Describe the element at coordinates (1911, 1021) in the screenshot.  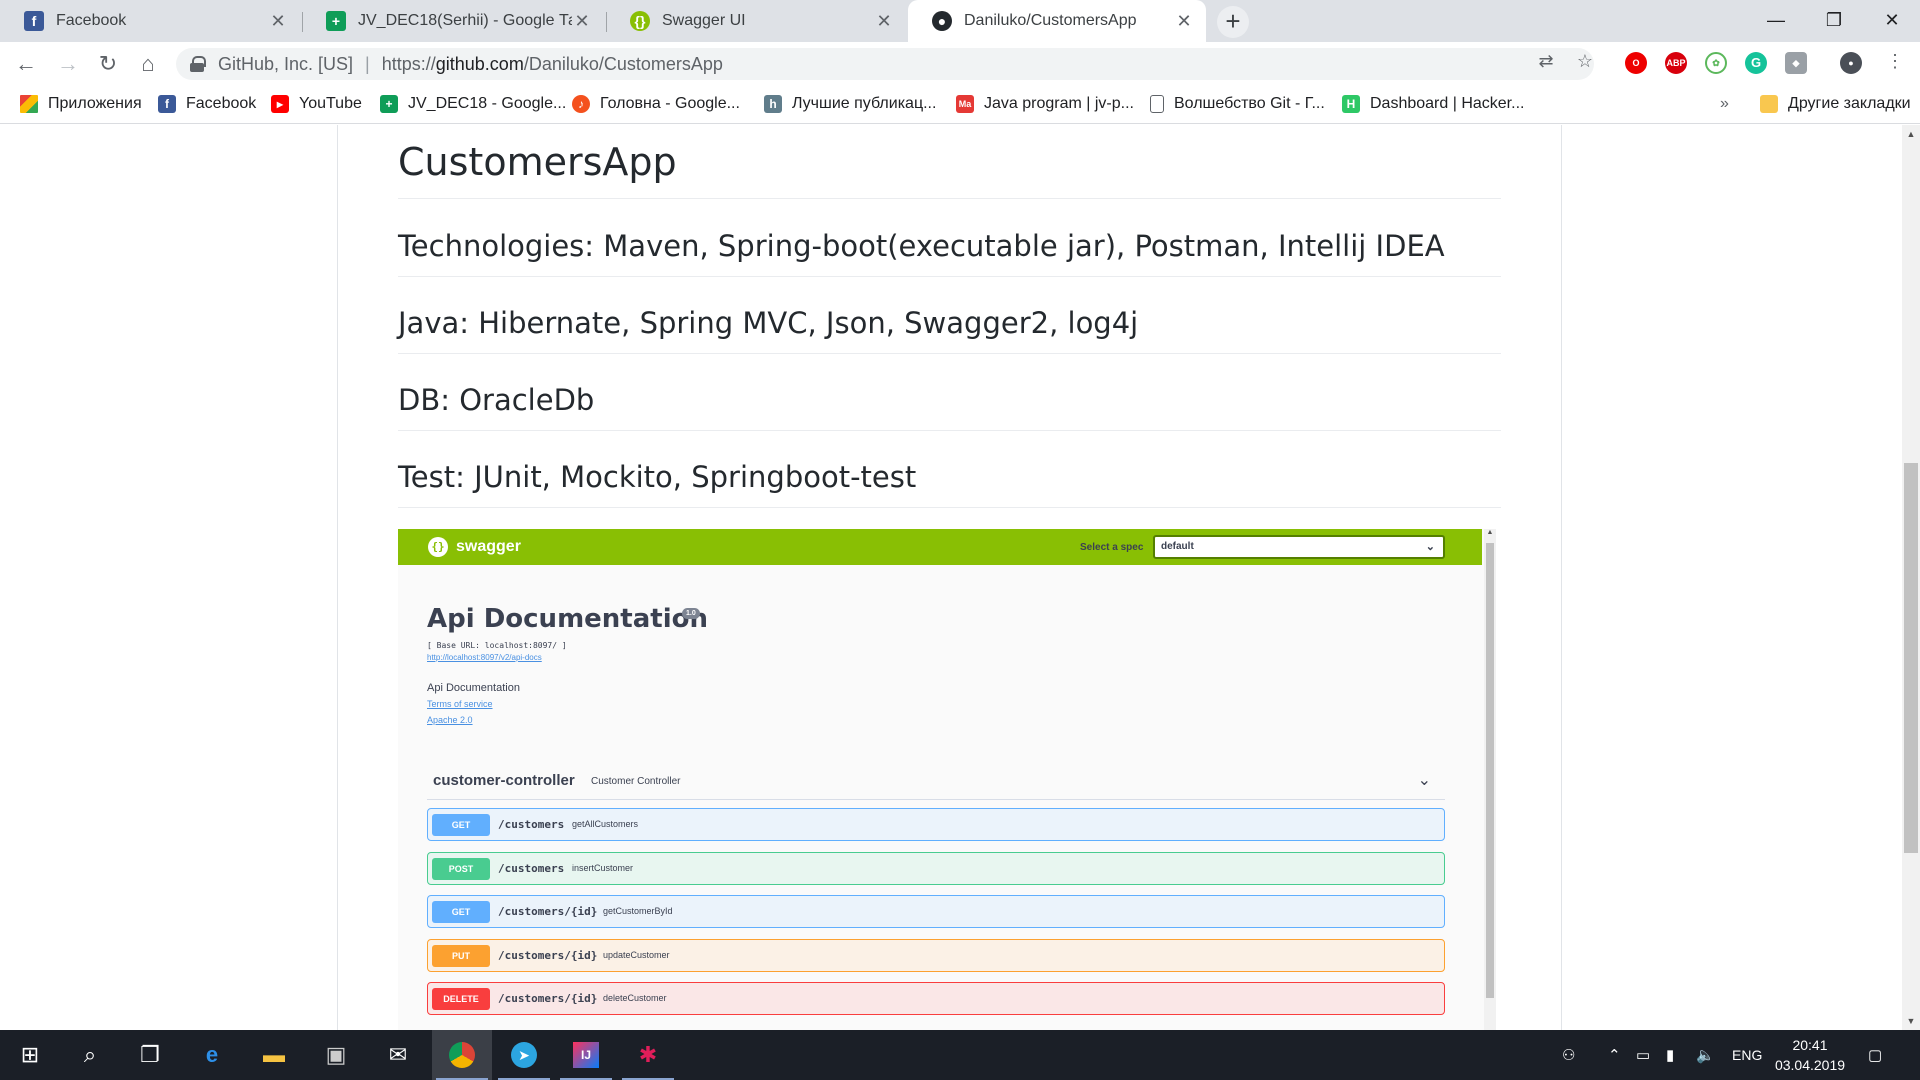
I see `scroll-down-icon: ▼` at that location.